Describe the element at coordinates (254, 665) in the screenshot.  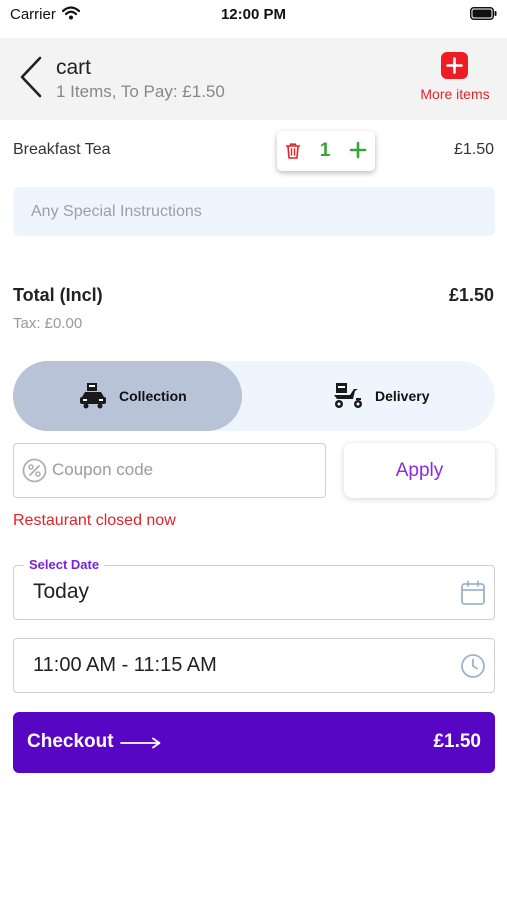
I see `select-time-field: 11:00 AM - 11:15 AM` at that location.